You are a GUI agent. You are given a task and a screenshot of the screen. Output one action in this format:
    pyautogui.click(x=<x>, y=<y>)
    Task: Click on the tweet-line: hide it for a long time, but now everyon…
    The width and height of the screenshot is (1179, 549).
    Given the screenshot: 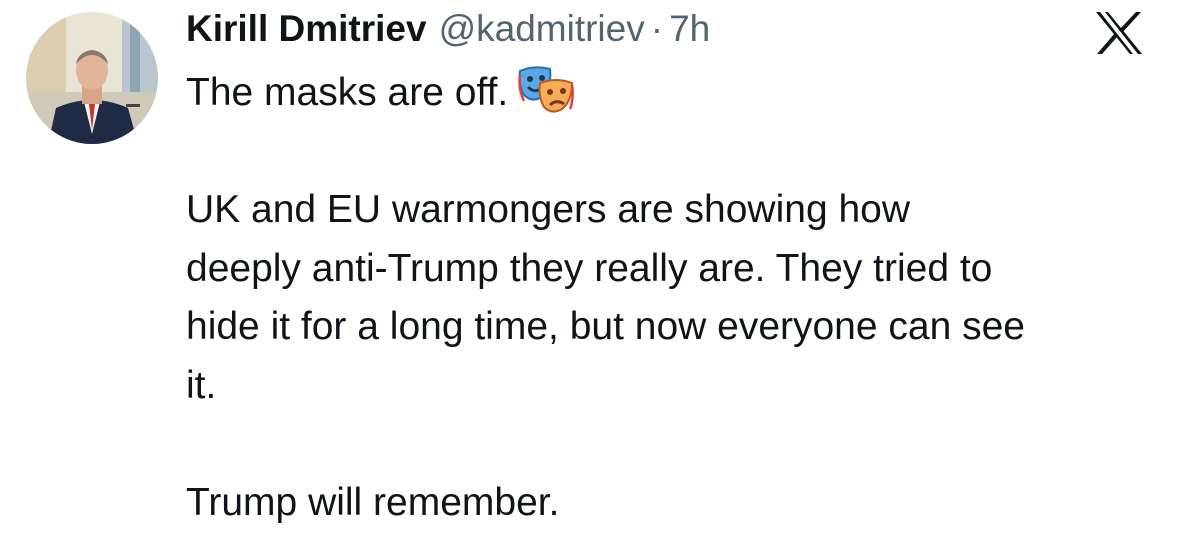 What is the action you would take?
    pyautogui.click(x=605, y=326)
    